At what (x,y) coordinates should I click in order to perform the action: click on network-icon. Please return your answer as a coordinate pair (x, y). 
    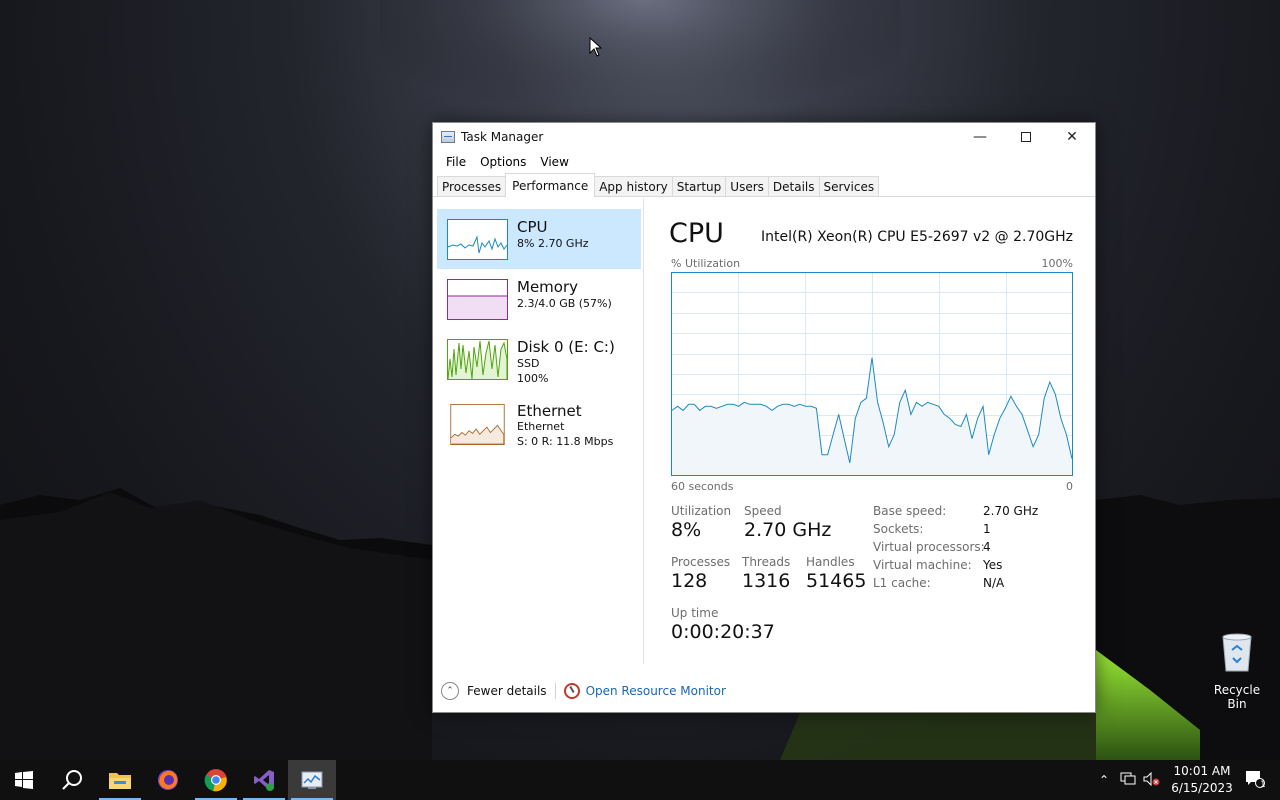
    Looking at the image, I should click on (1128, 780).